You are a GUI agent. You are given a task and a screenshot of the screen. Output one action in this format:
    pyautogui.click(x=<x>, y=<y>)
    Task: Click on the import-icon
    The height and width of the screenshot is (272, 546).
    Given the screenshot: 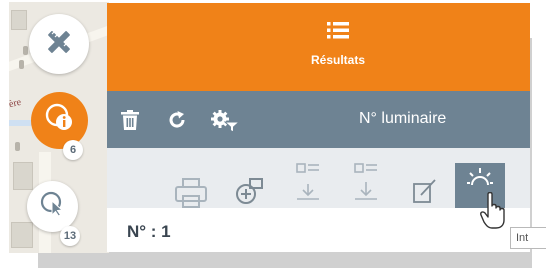 What is the action you would take?
    pyautogui.click(x=308, y=184)
    